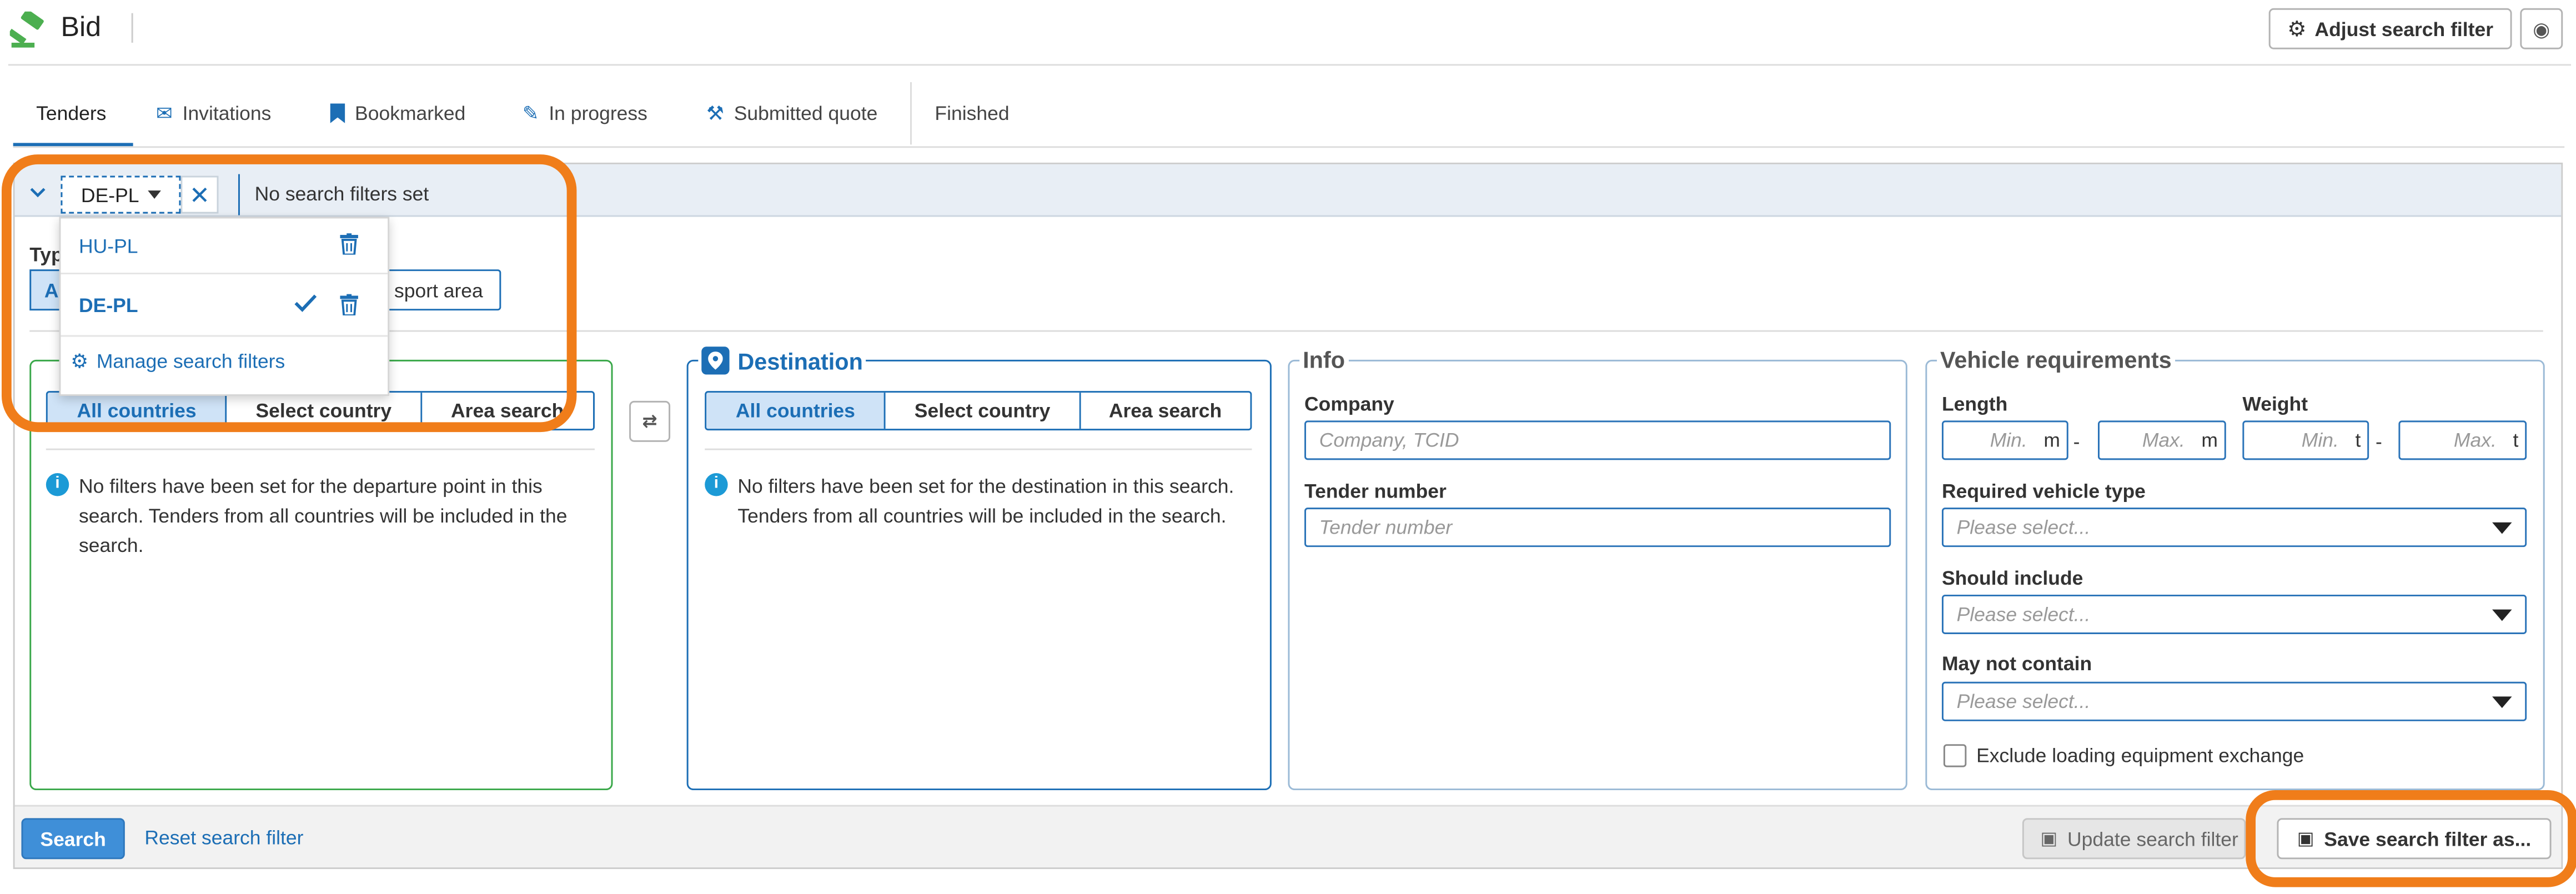 The image size is (2576, 894). I want to click on tab-in-progress: ✎ In progress, so click(585, 113).